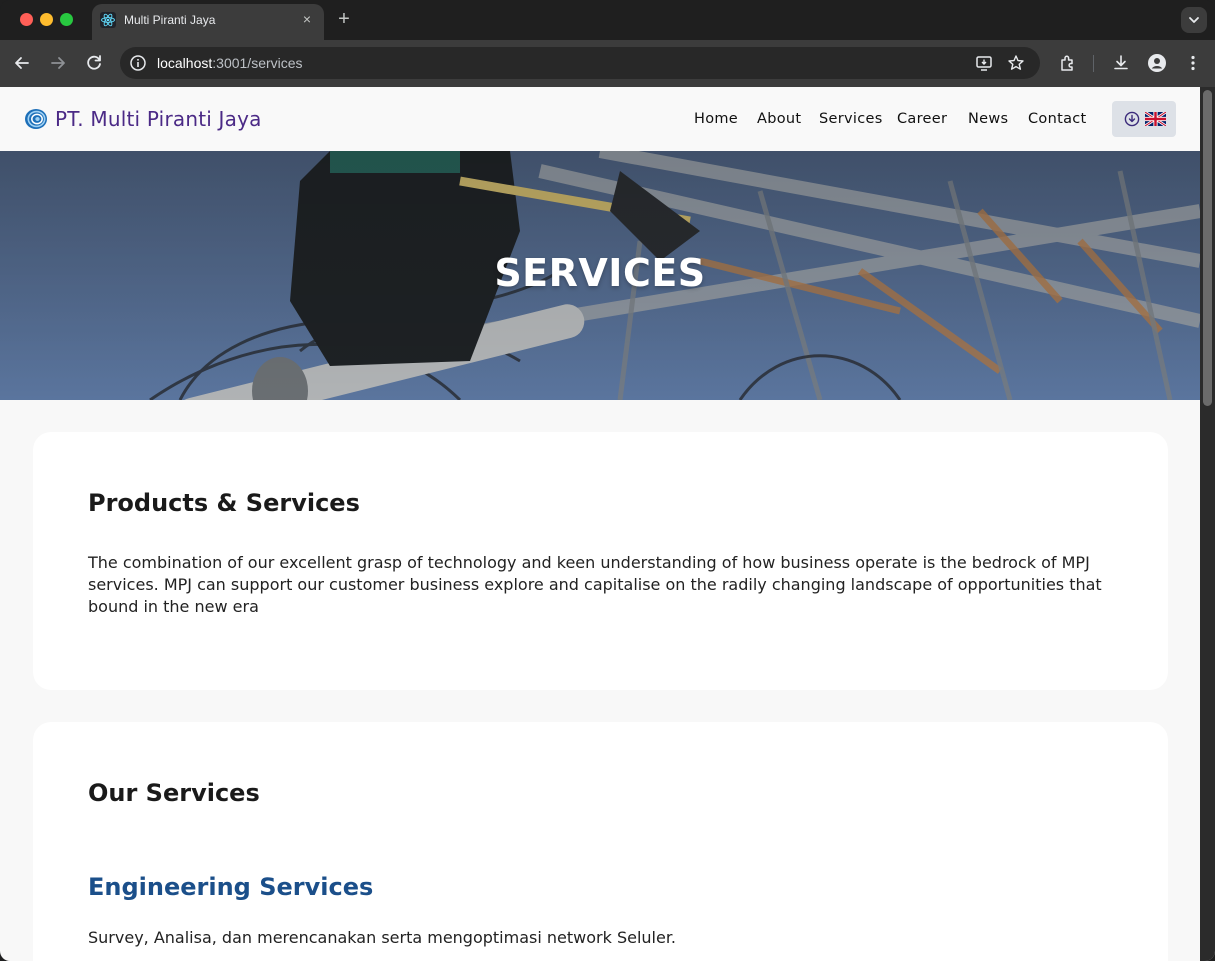 This screenshot has height=961, width=1215. What do you see at coordinates (36, 119) in the screenshot?
I see `company-logo-icon` at bounding box center [36, 119].